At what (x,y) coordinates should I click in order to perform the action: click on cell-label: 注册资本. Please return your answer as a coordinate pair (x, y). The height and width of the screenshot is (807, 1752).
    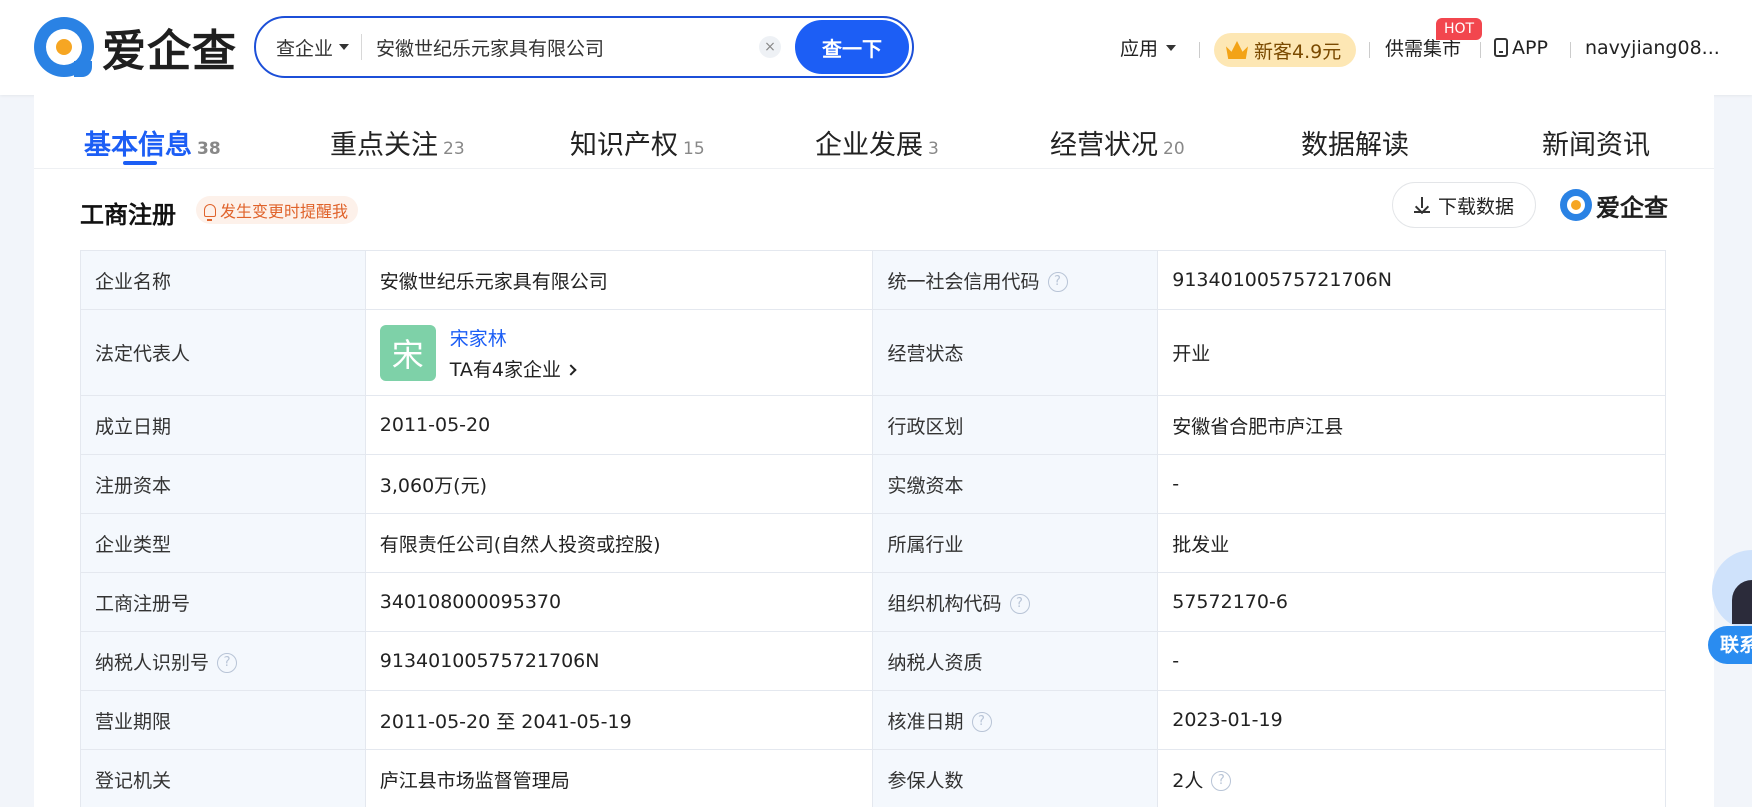
    Looking at the image, I should click on (223, 484).